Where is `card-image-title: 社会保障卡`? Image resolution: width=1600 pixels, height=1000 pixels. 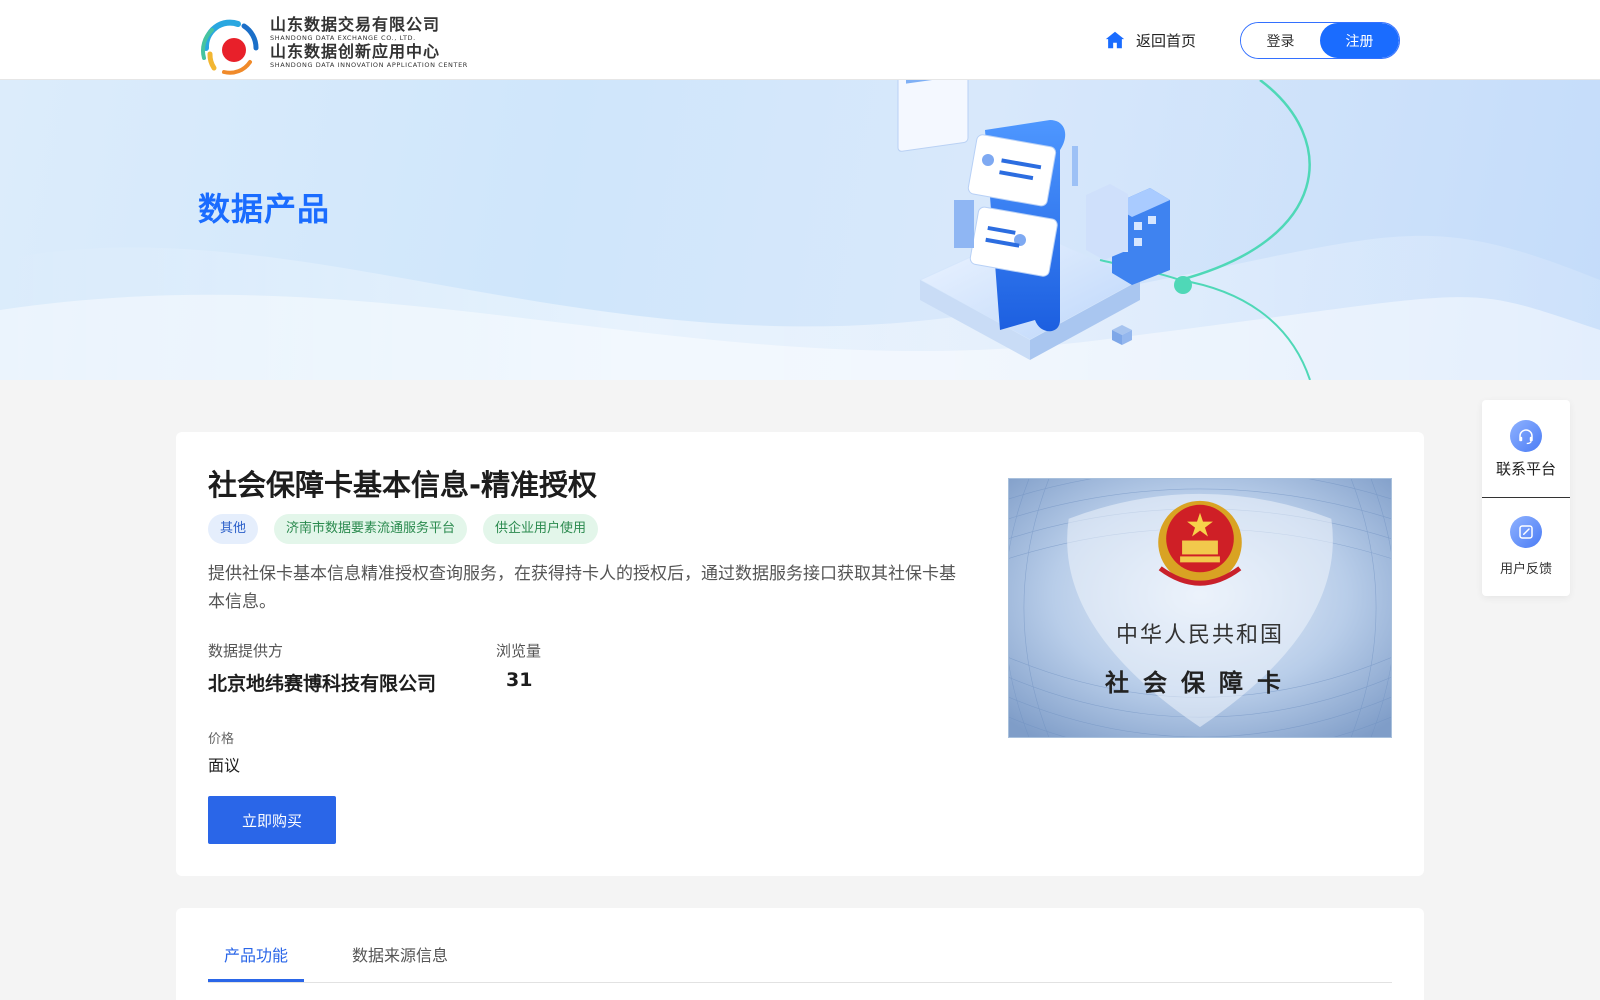
card-image-title: 社会保障卡 is located at coordinates (1200, 682).